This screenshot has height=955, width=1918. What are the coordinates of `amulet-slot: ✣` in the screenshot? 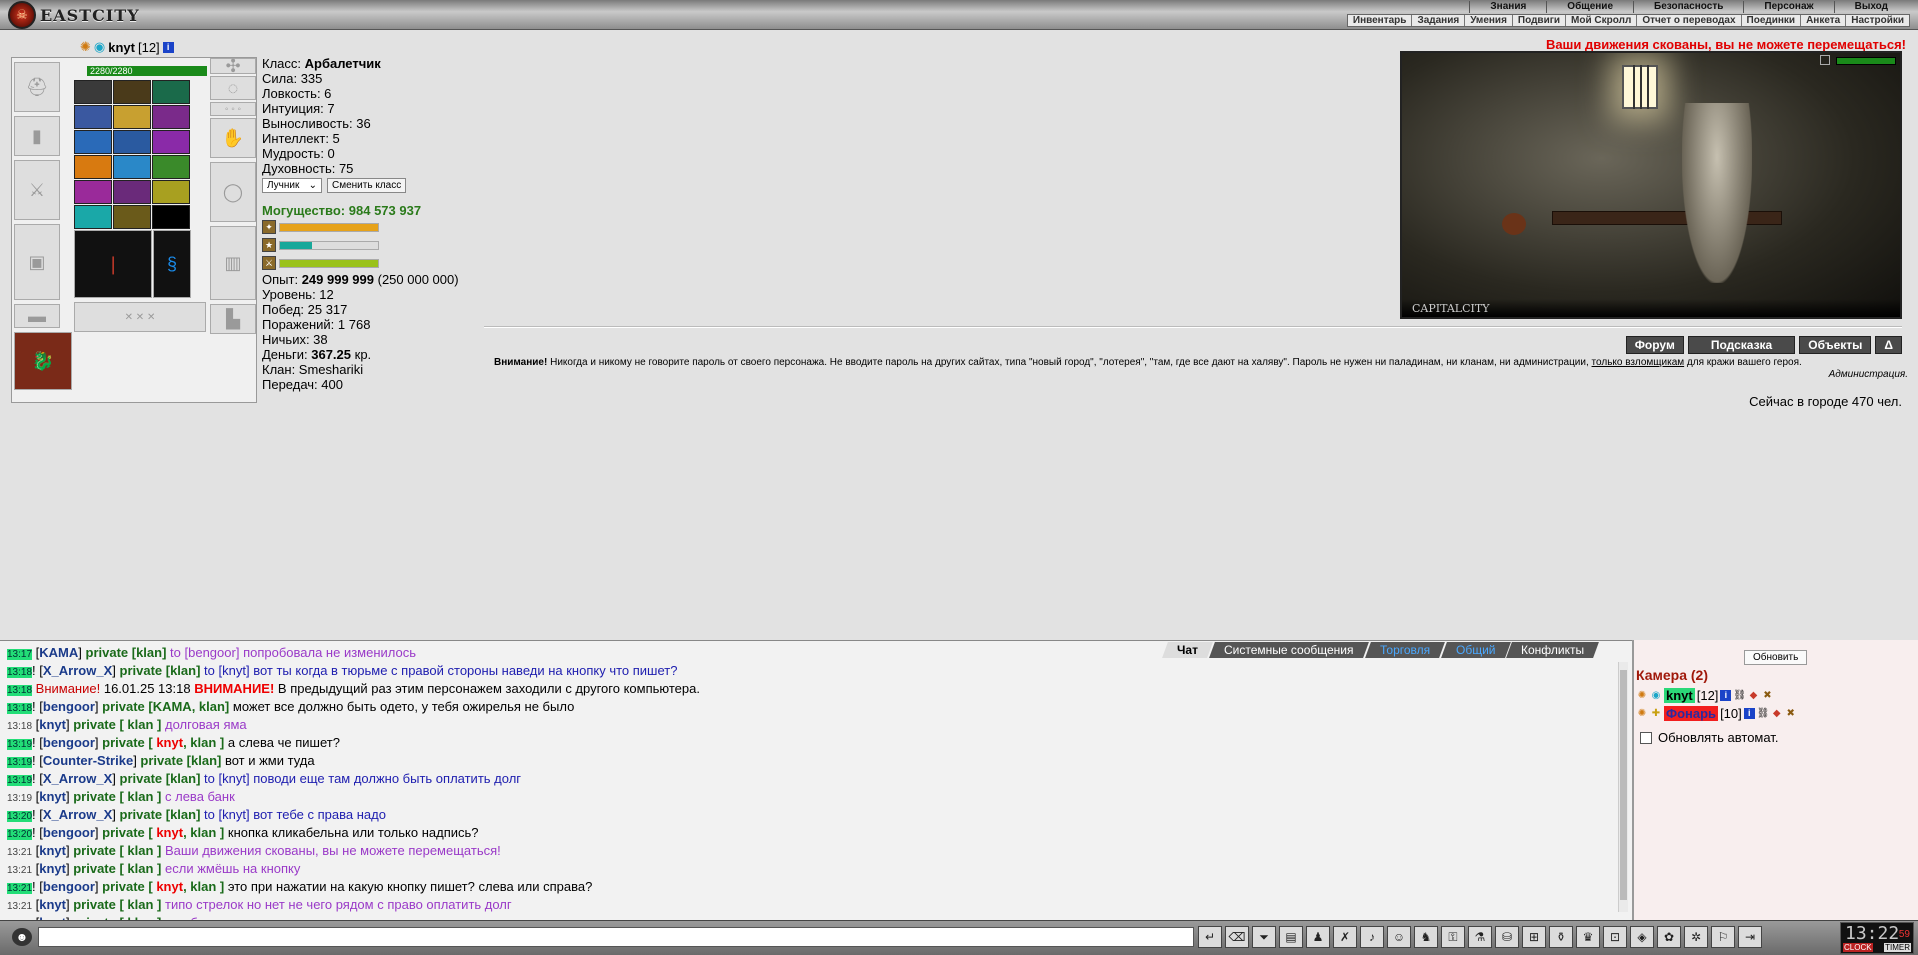 It's located at (233, 66).